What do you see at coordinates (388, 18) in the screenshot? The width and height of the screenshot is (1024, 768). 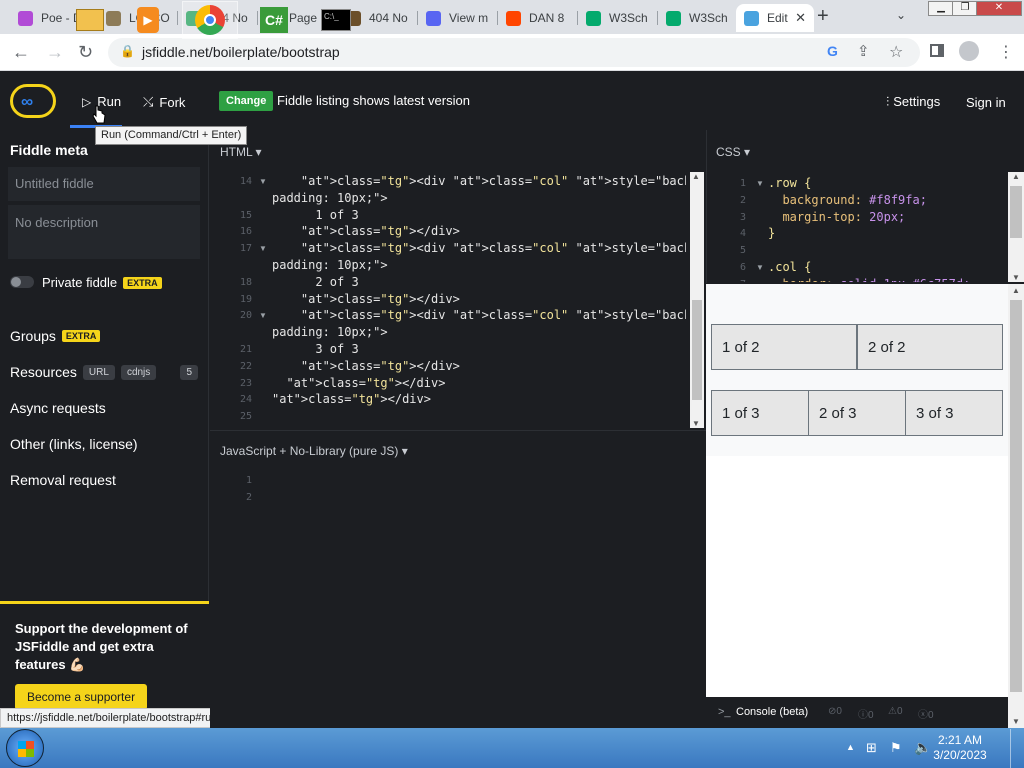 I see `tab-label: 404 No` at bounding box center [388, 18].